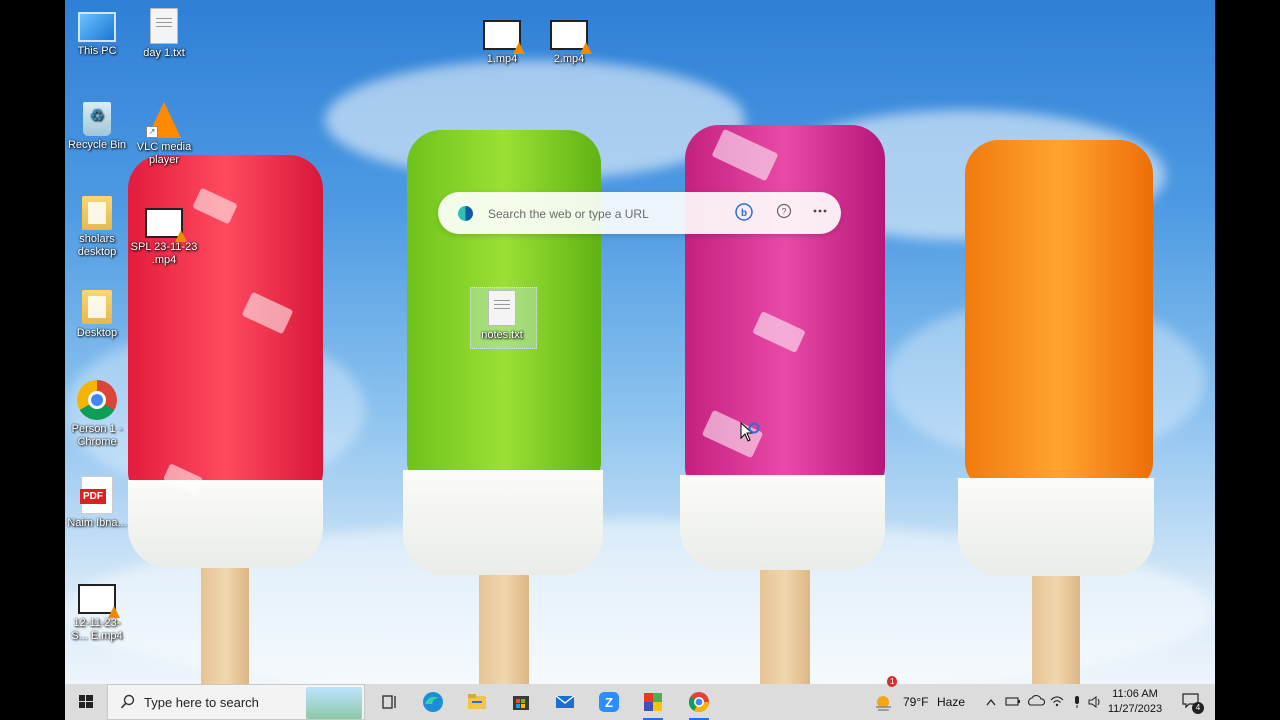  What do you see at coordinates (892, 681) in the screenshot?
I see `weather-alert-badge: 1` at bounding box center [892, 681].